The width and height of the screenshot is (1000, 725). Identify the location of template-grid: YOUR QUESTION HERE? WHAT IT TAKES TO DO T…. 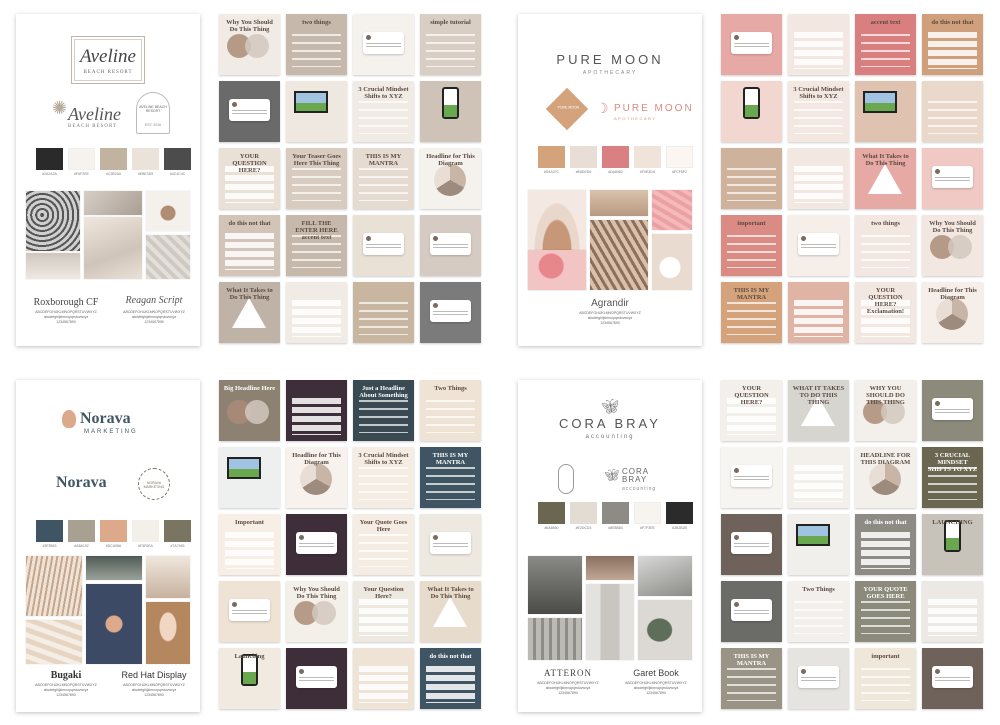
(852, 544).